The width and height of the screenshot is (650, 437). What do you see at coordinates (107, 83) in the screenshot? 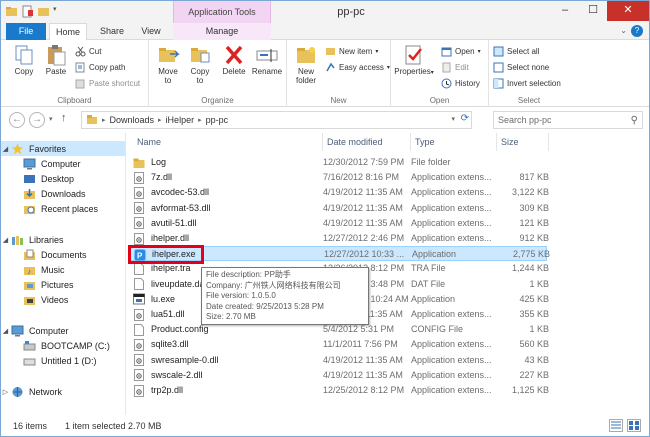
I see `paste-shortcut-button: Paste shortcut` at bounding box center [107, 83].